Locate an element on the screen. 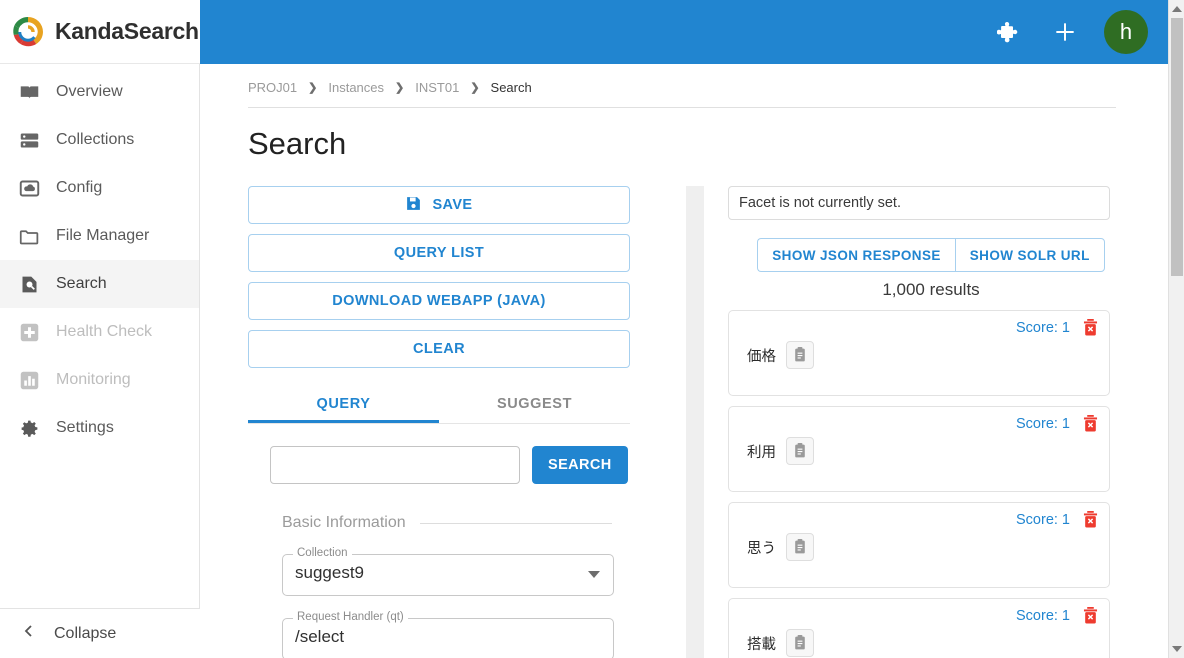  table-row: Score: 1 価格 is located at coordinates (919, 353).